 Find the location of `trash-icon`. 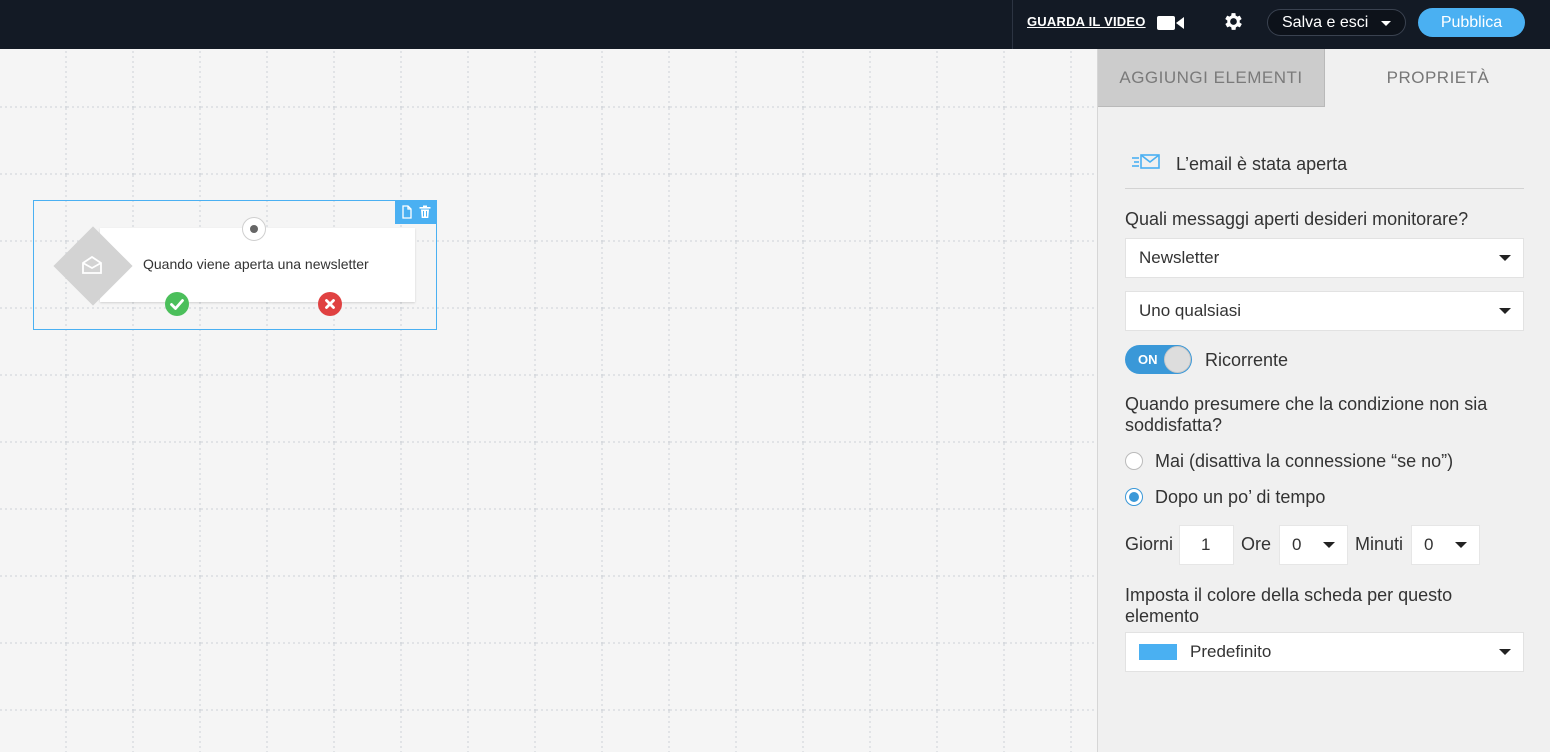

trash-icon is located at coordinates (425, 212).